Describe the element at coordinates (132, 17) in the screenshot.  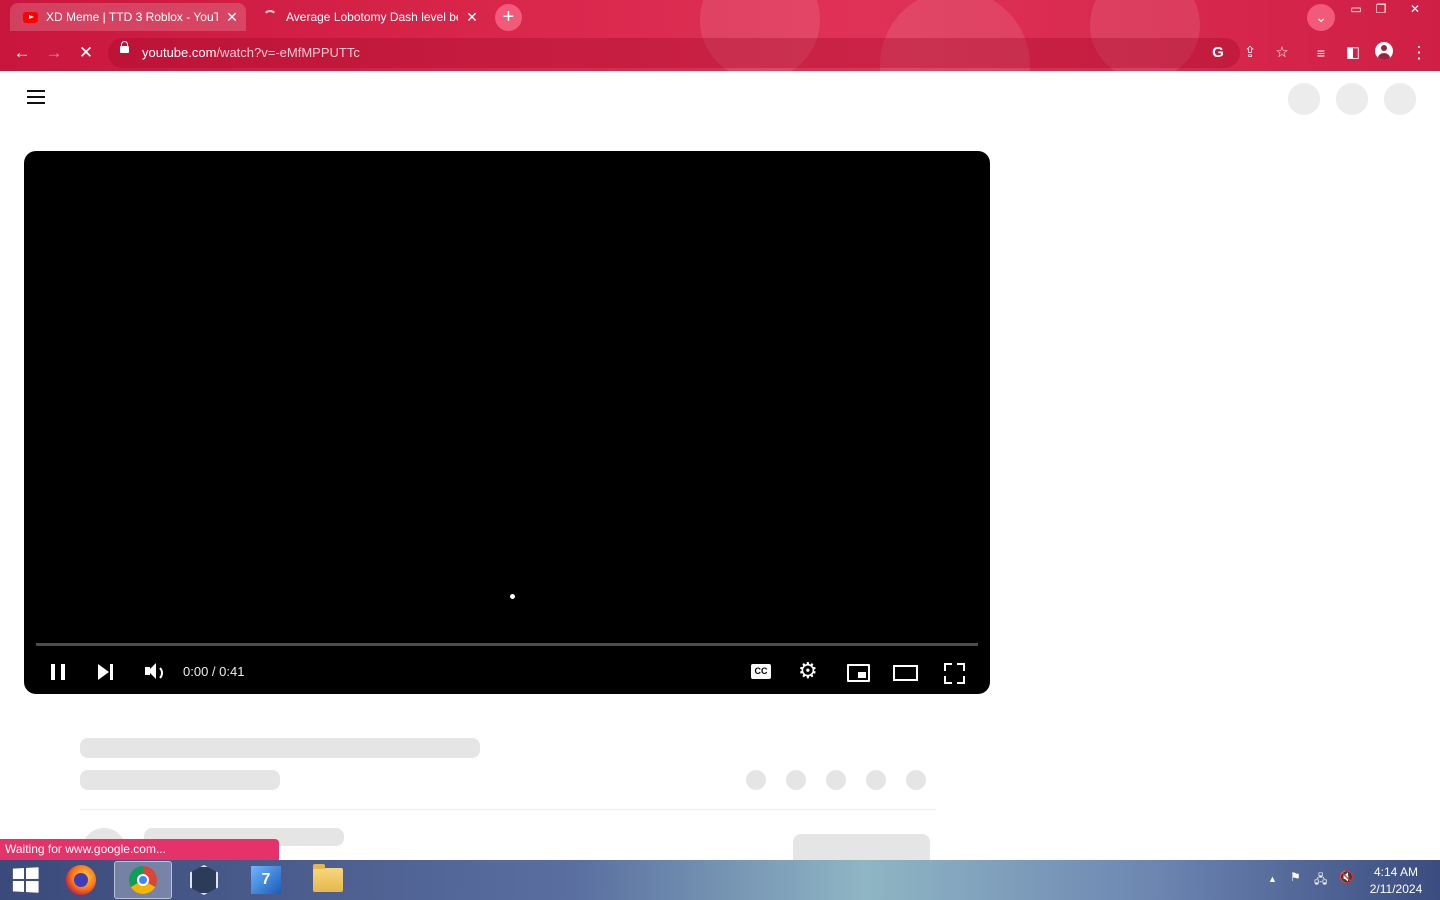
I see `tab-title: XD Meme | TTD 3 Roblox - YouTube` at that location.